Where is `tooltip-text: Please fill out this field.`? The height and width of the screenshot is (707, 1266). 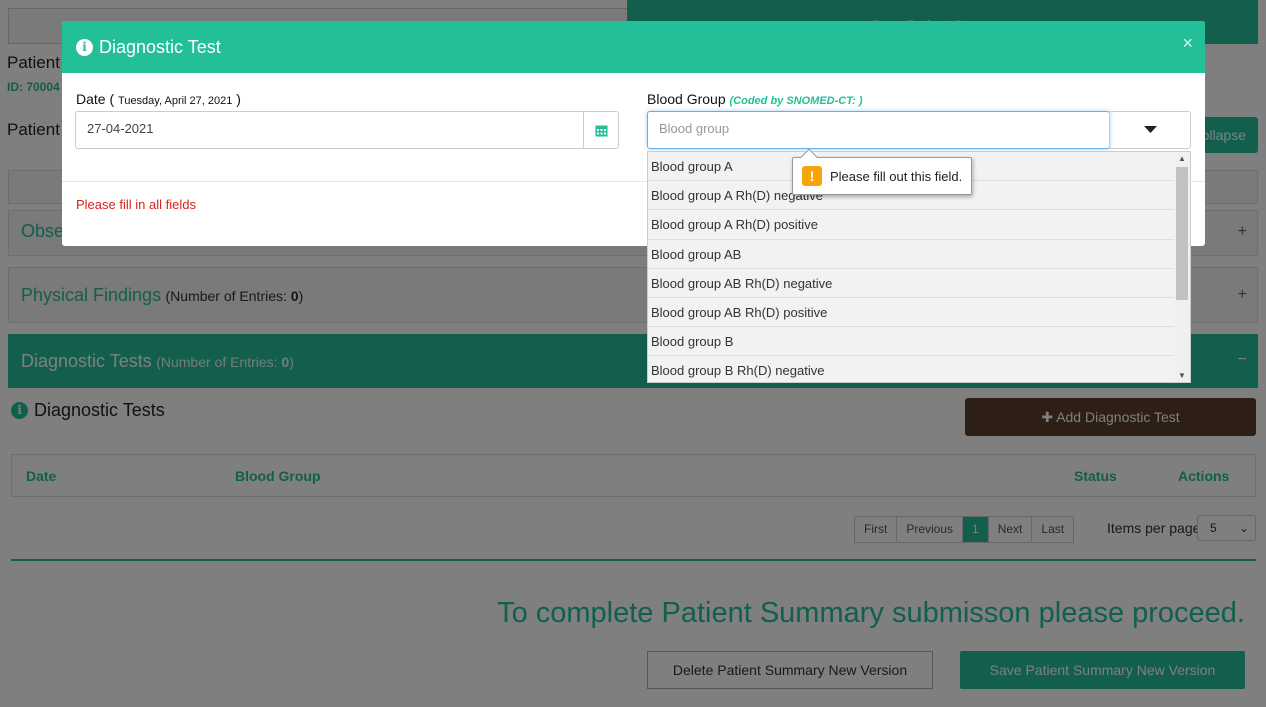
tooltip-text: Please fill out this field. is located at coordinates (896, 176).